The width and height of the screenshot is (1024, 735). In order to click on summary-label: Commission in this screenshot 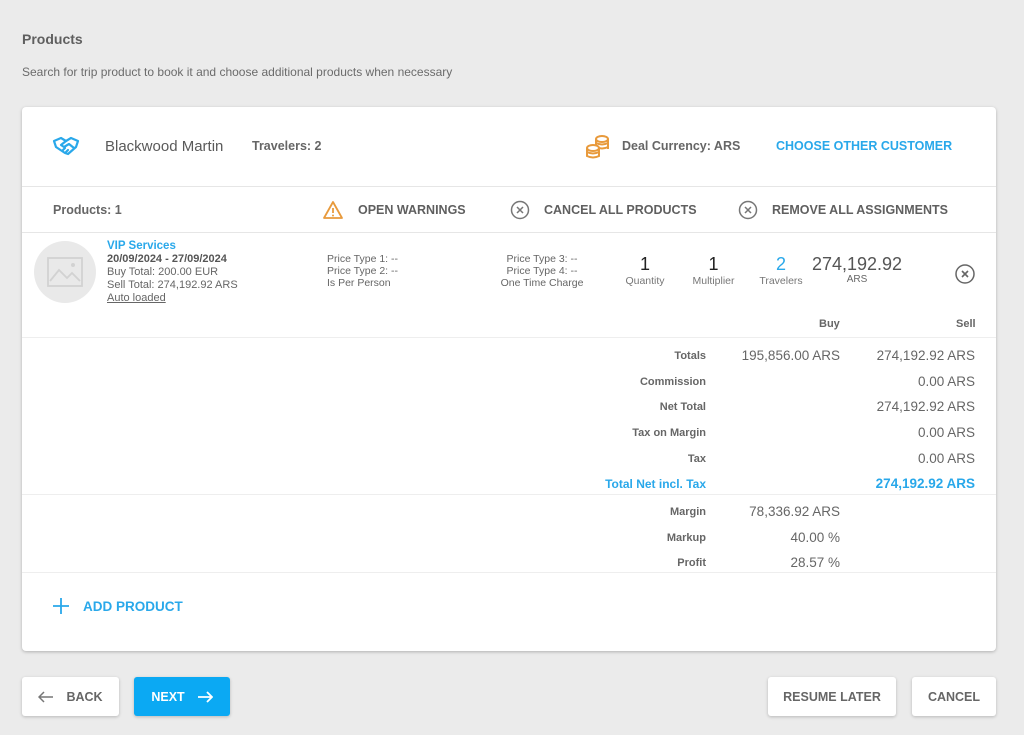, I will do `click(672, 382)`.